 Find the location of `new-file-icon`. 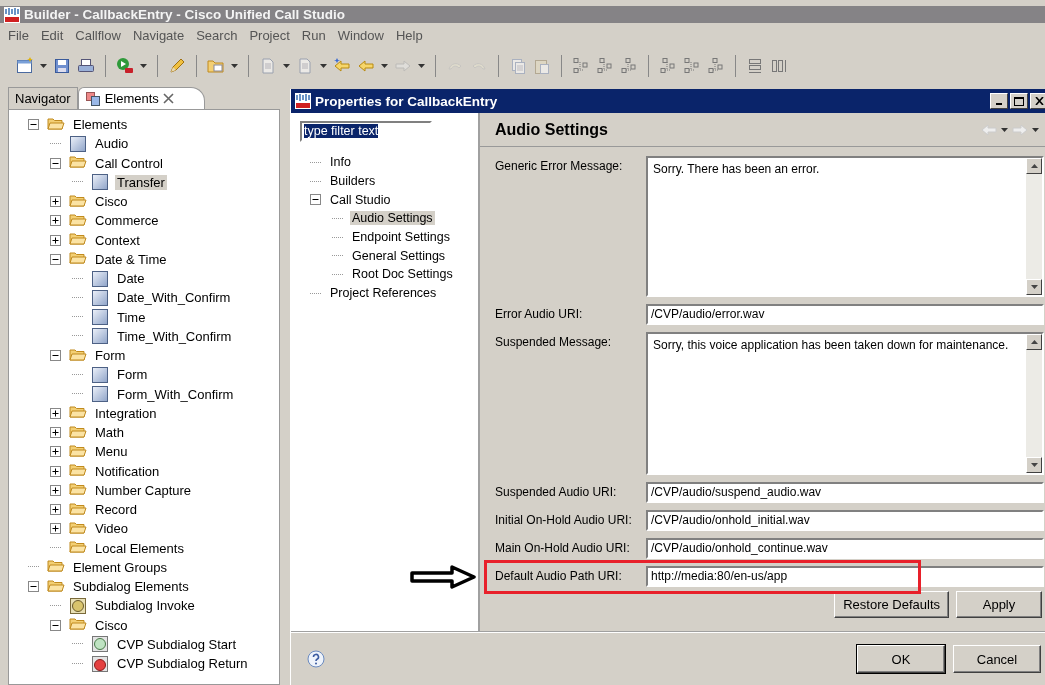

new-file-icon is located at coordinates (25, 66).